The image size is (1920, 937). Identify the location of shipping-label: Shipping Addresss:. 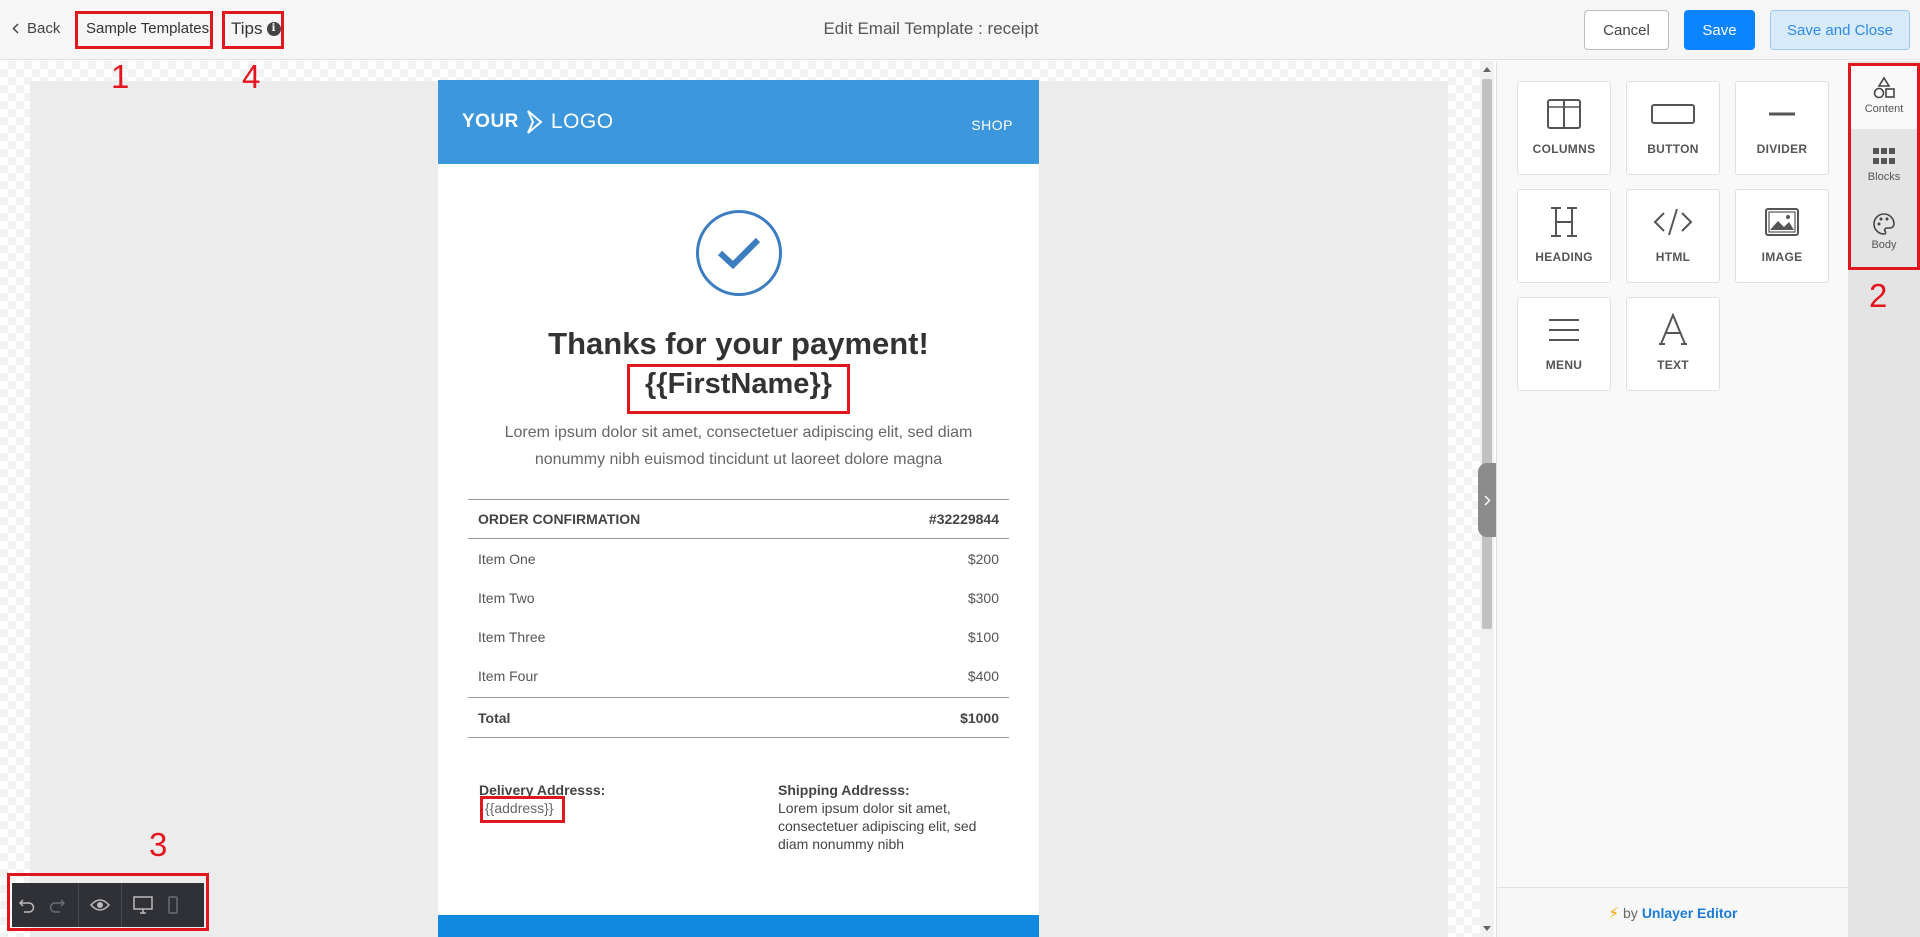
(844, 790).